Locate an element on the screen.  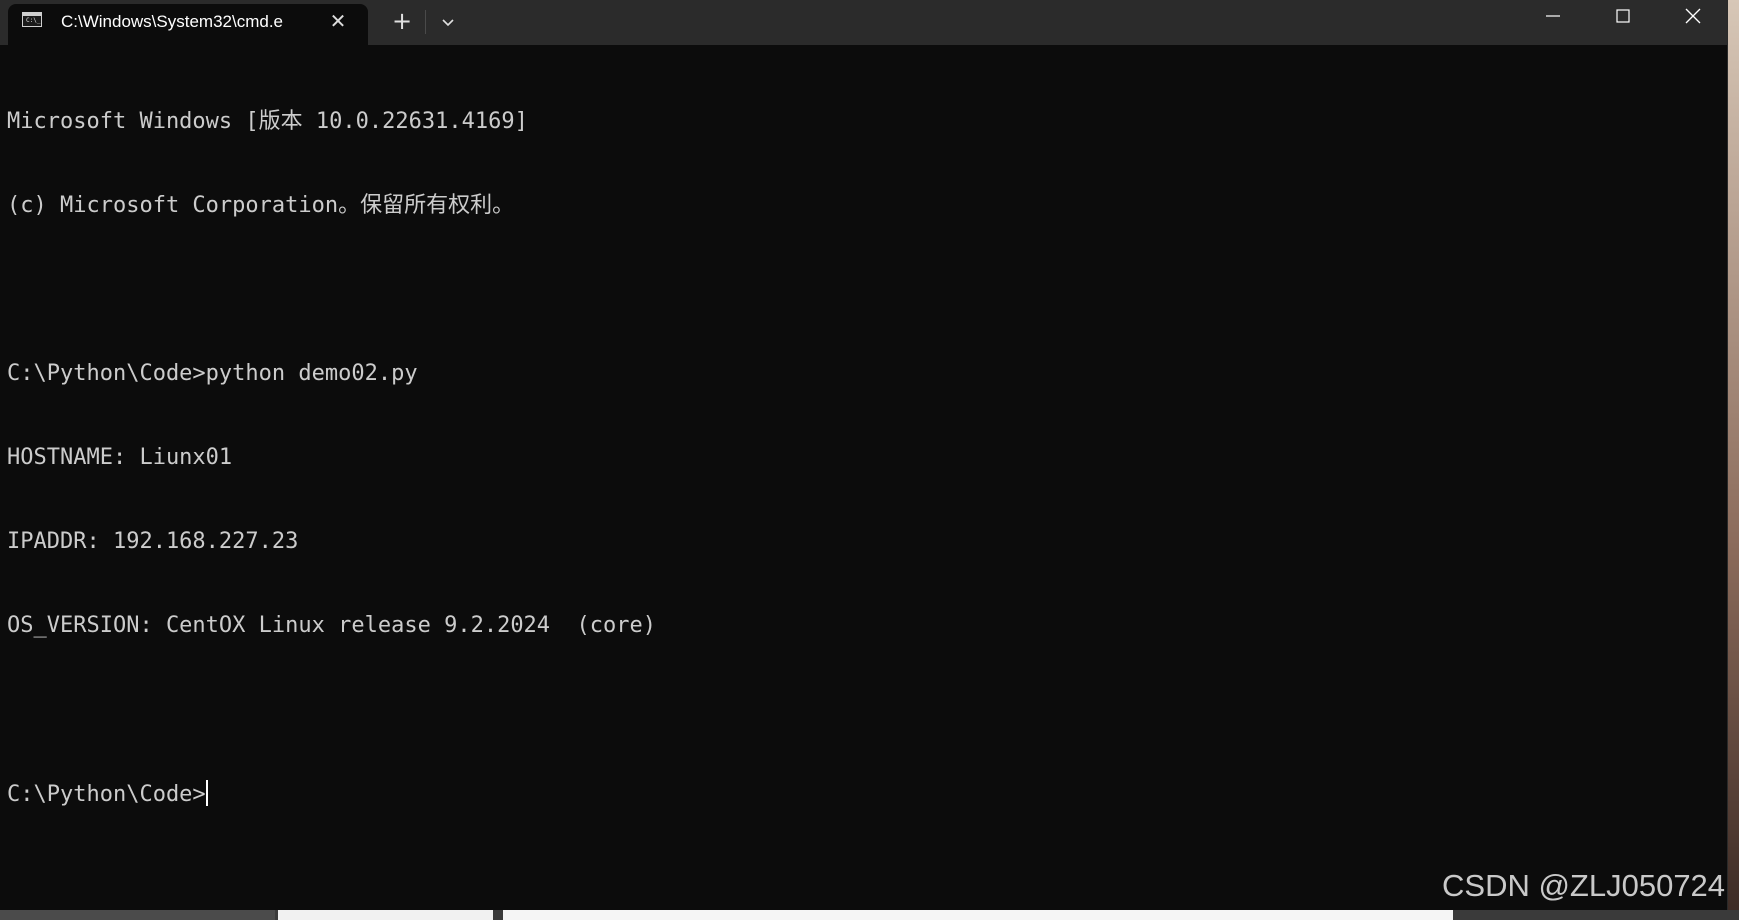
close-icon is located at coordinates (1693, 16).